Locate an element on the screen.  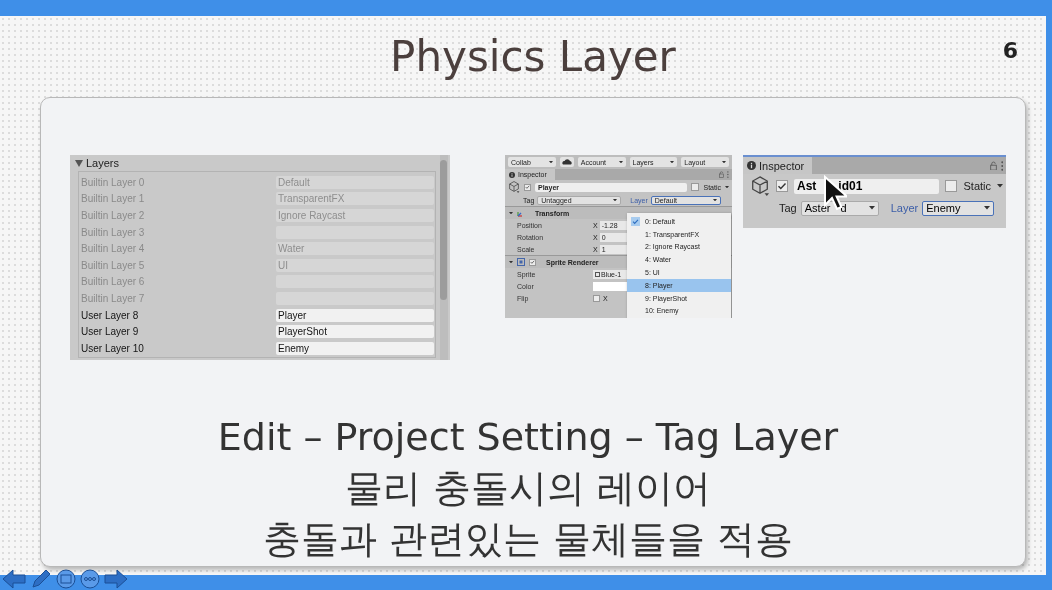
pen-icon is located at coordinates (41, 579).